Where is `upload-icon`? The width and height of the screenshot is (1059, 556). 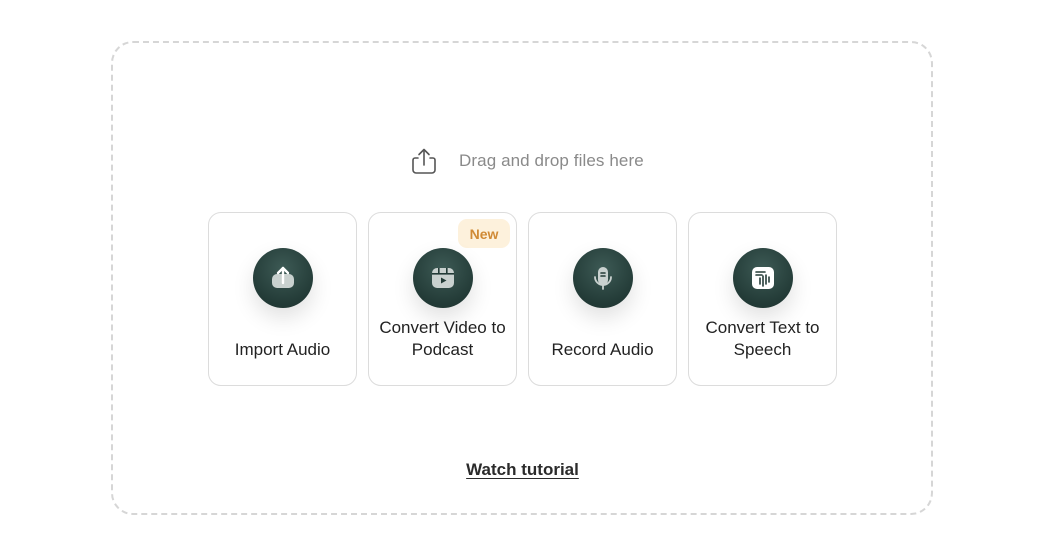 upload-icon is located at coordinates (283, 277).